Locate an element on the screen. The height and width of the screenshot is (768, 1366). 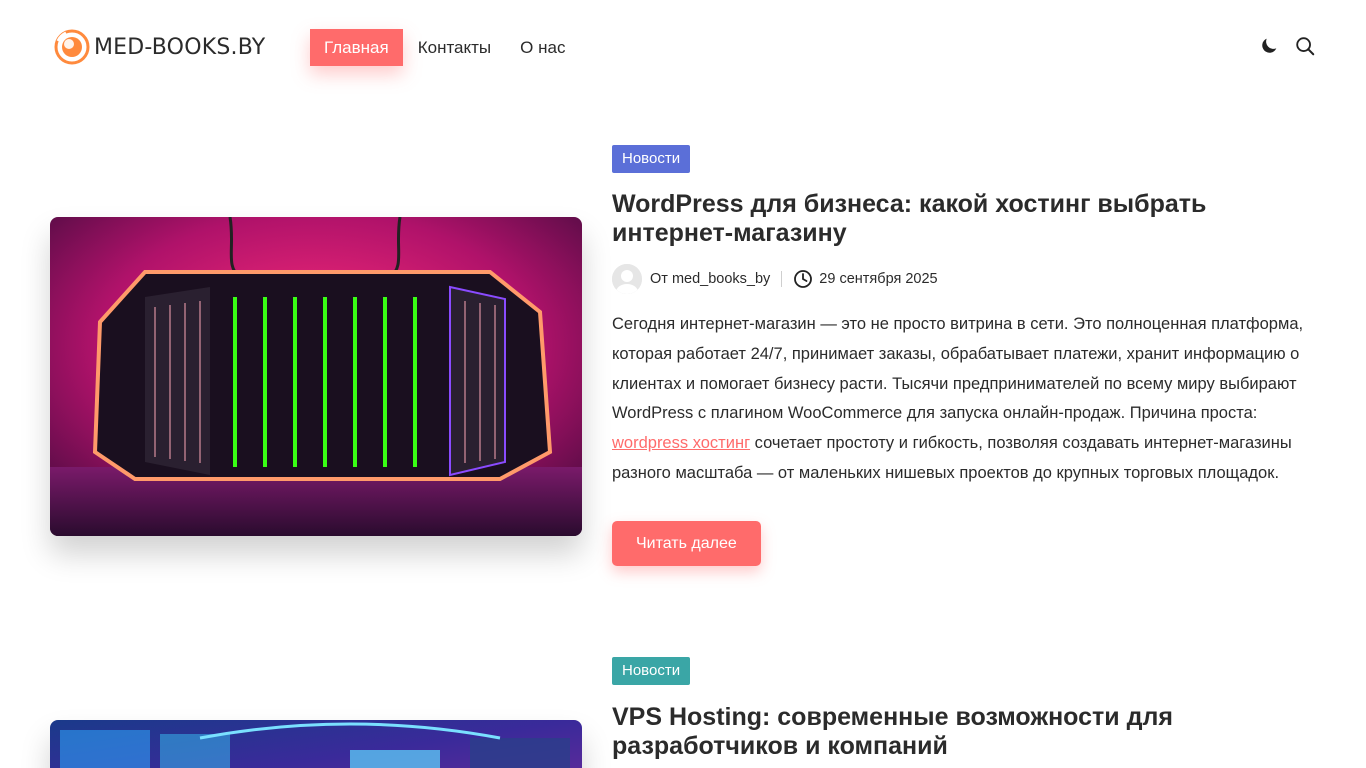
moon-icon is located at coordinates (1269, 46).